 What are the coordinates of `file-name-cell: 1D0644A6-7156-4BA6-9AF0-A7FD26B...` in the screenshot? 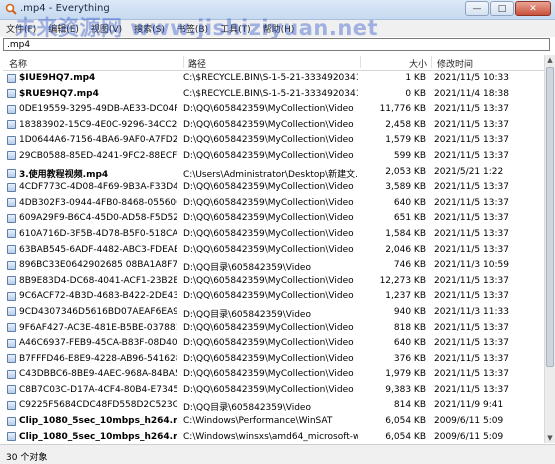 It's located at (92, 140).